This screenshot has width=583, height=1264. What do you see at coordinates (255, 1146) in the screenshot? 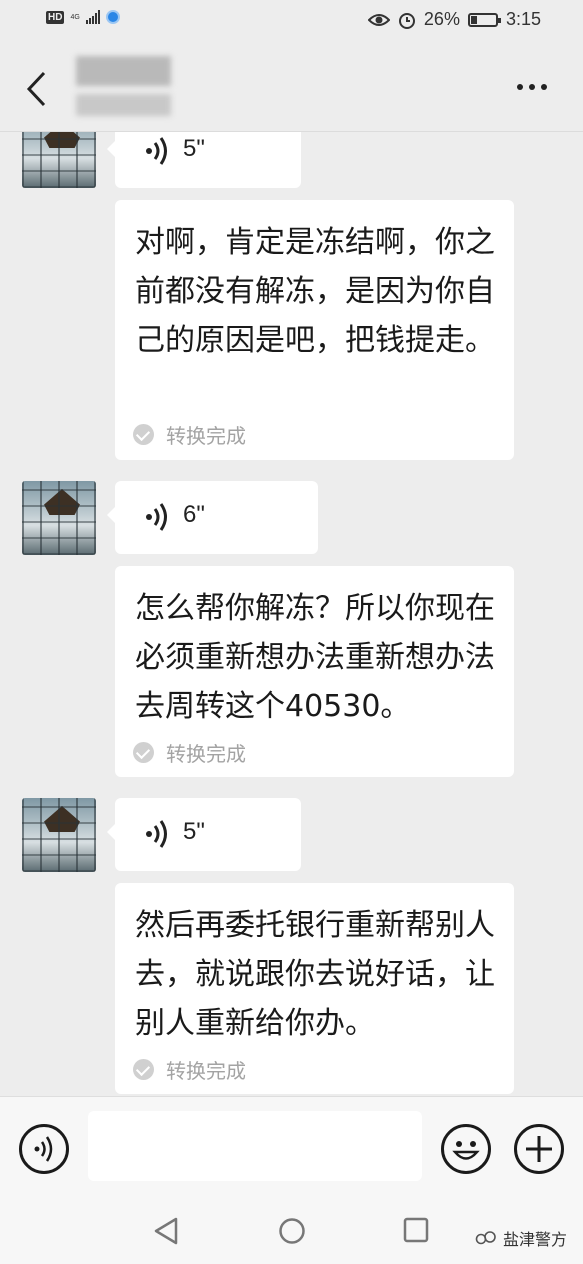
I see `message-input` at bounding box center [255, 1146].